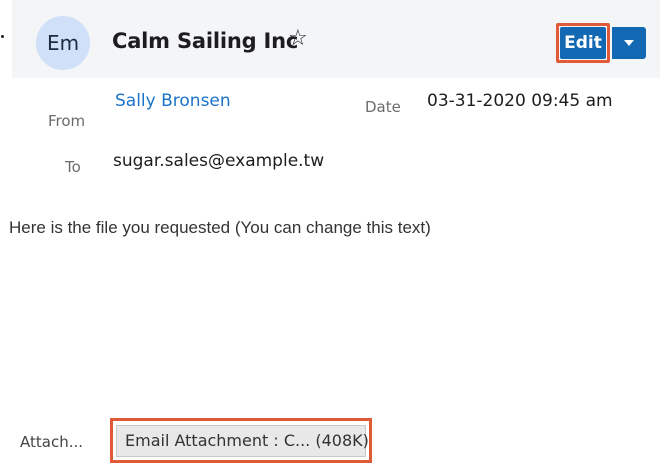  What do you see at coordinates (67, 121) in the screenshot?
I see `from-label: From` at bounding box center [67, 121].